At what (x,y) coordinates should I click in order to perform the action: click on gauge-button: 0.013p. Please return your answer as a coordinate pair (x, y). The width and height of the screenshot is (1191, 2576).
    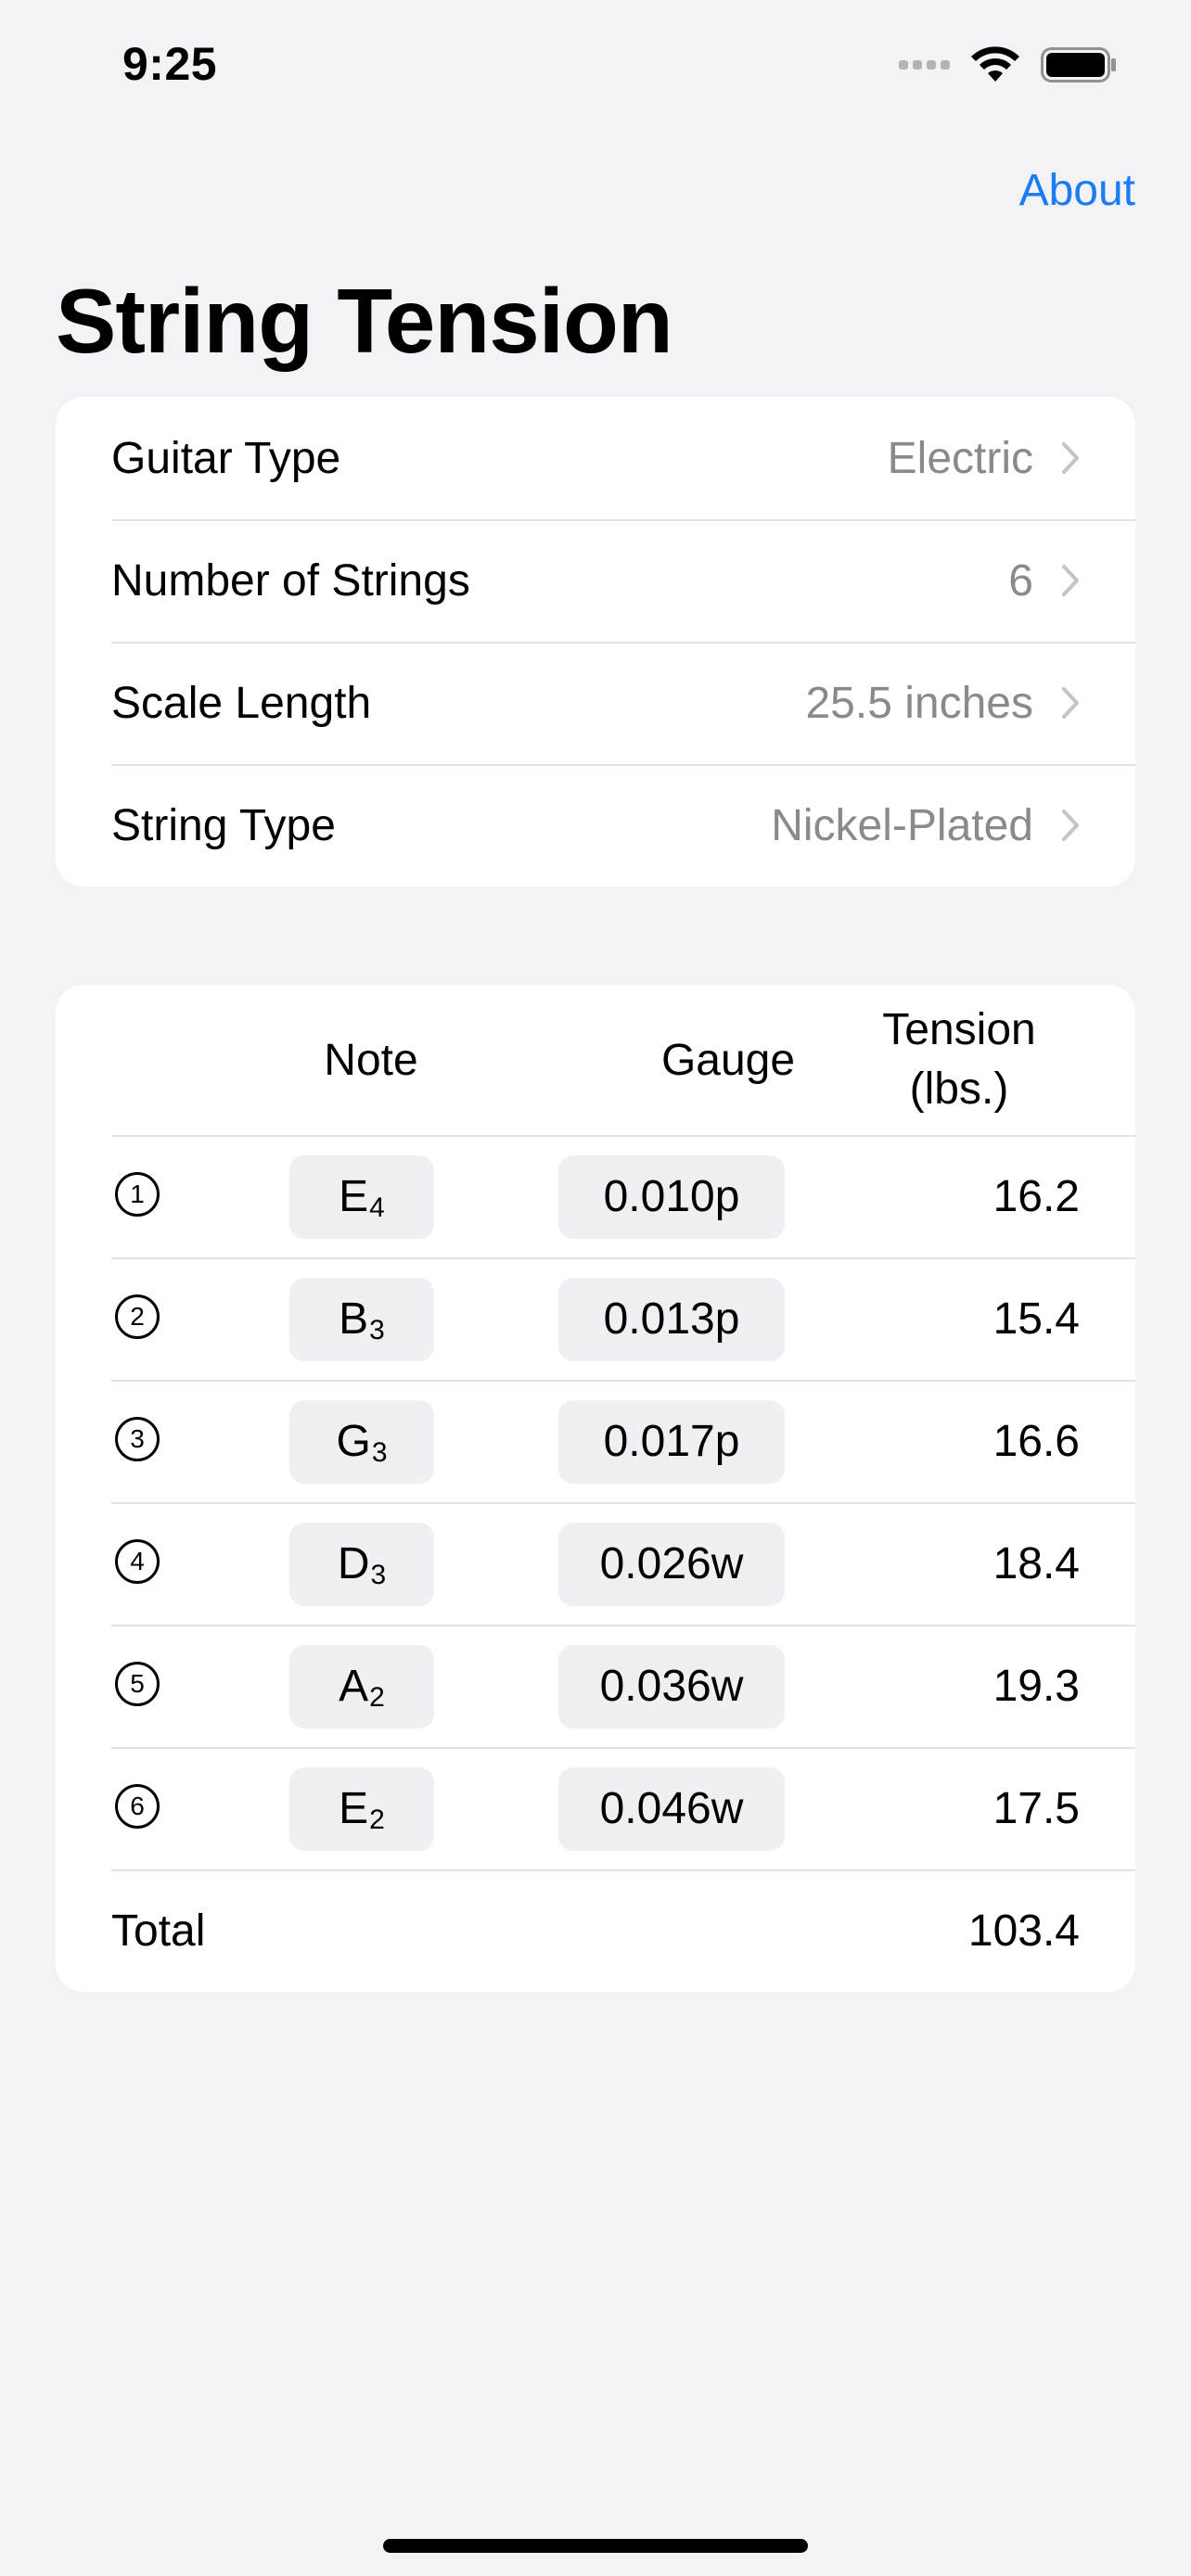
    Looking at the image, I should click on (671, 1319).